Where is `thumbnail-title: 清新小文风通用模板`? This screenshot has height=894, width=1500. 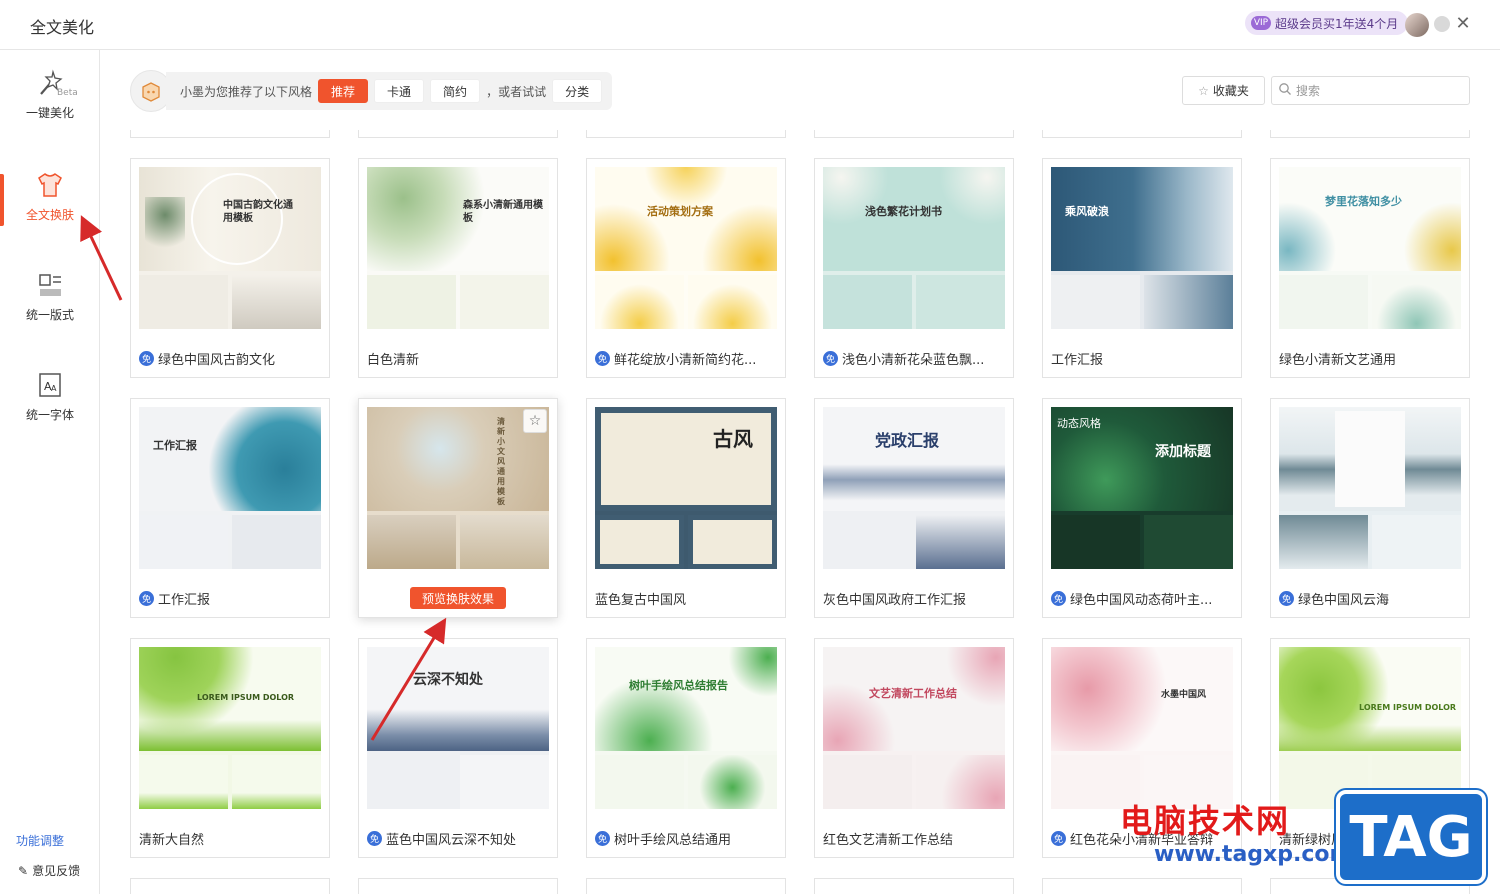
thumbnail-title: 清新小文风通用模板 is located at coordinates (501, 461).